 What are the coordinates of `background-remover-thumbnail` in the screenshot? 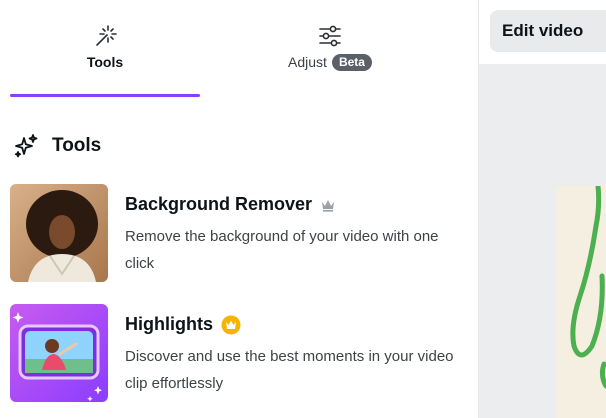 It's located at (59, 233).